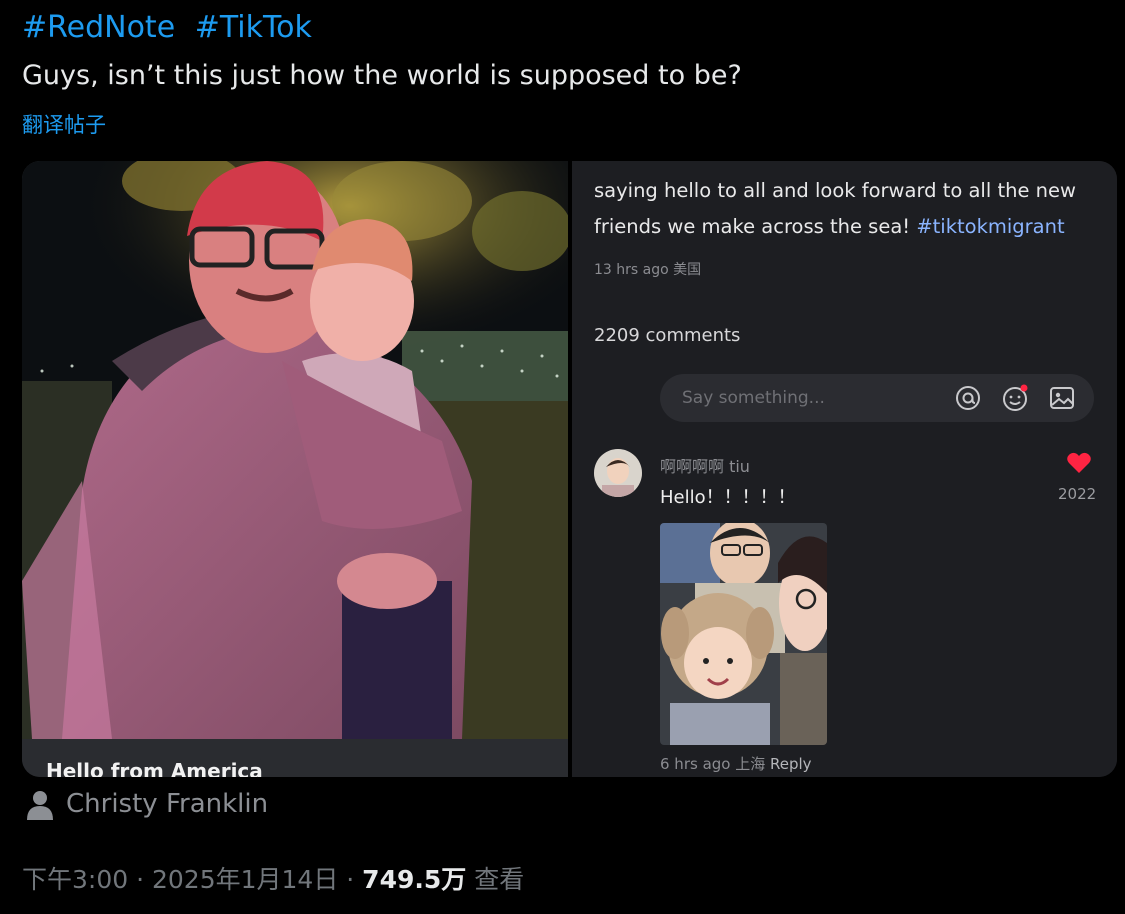 Image resolution: width=1125 pixels, height=914 pixels. What do you see at coordinates (1062, 398) in the screenshot?
I see `image-icon` at bounding box center [1062, 398].